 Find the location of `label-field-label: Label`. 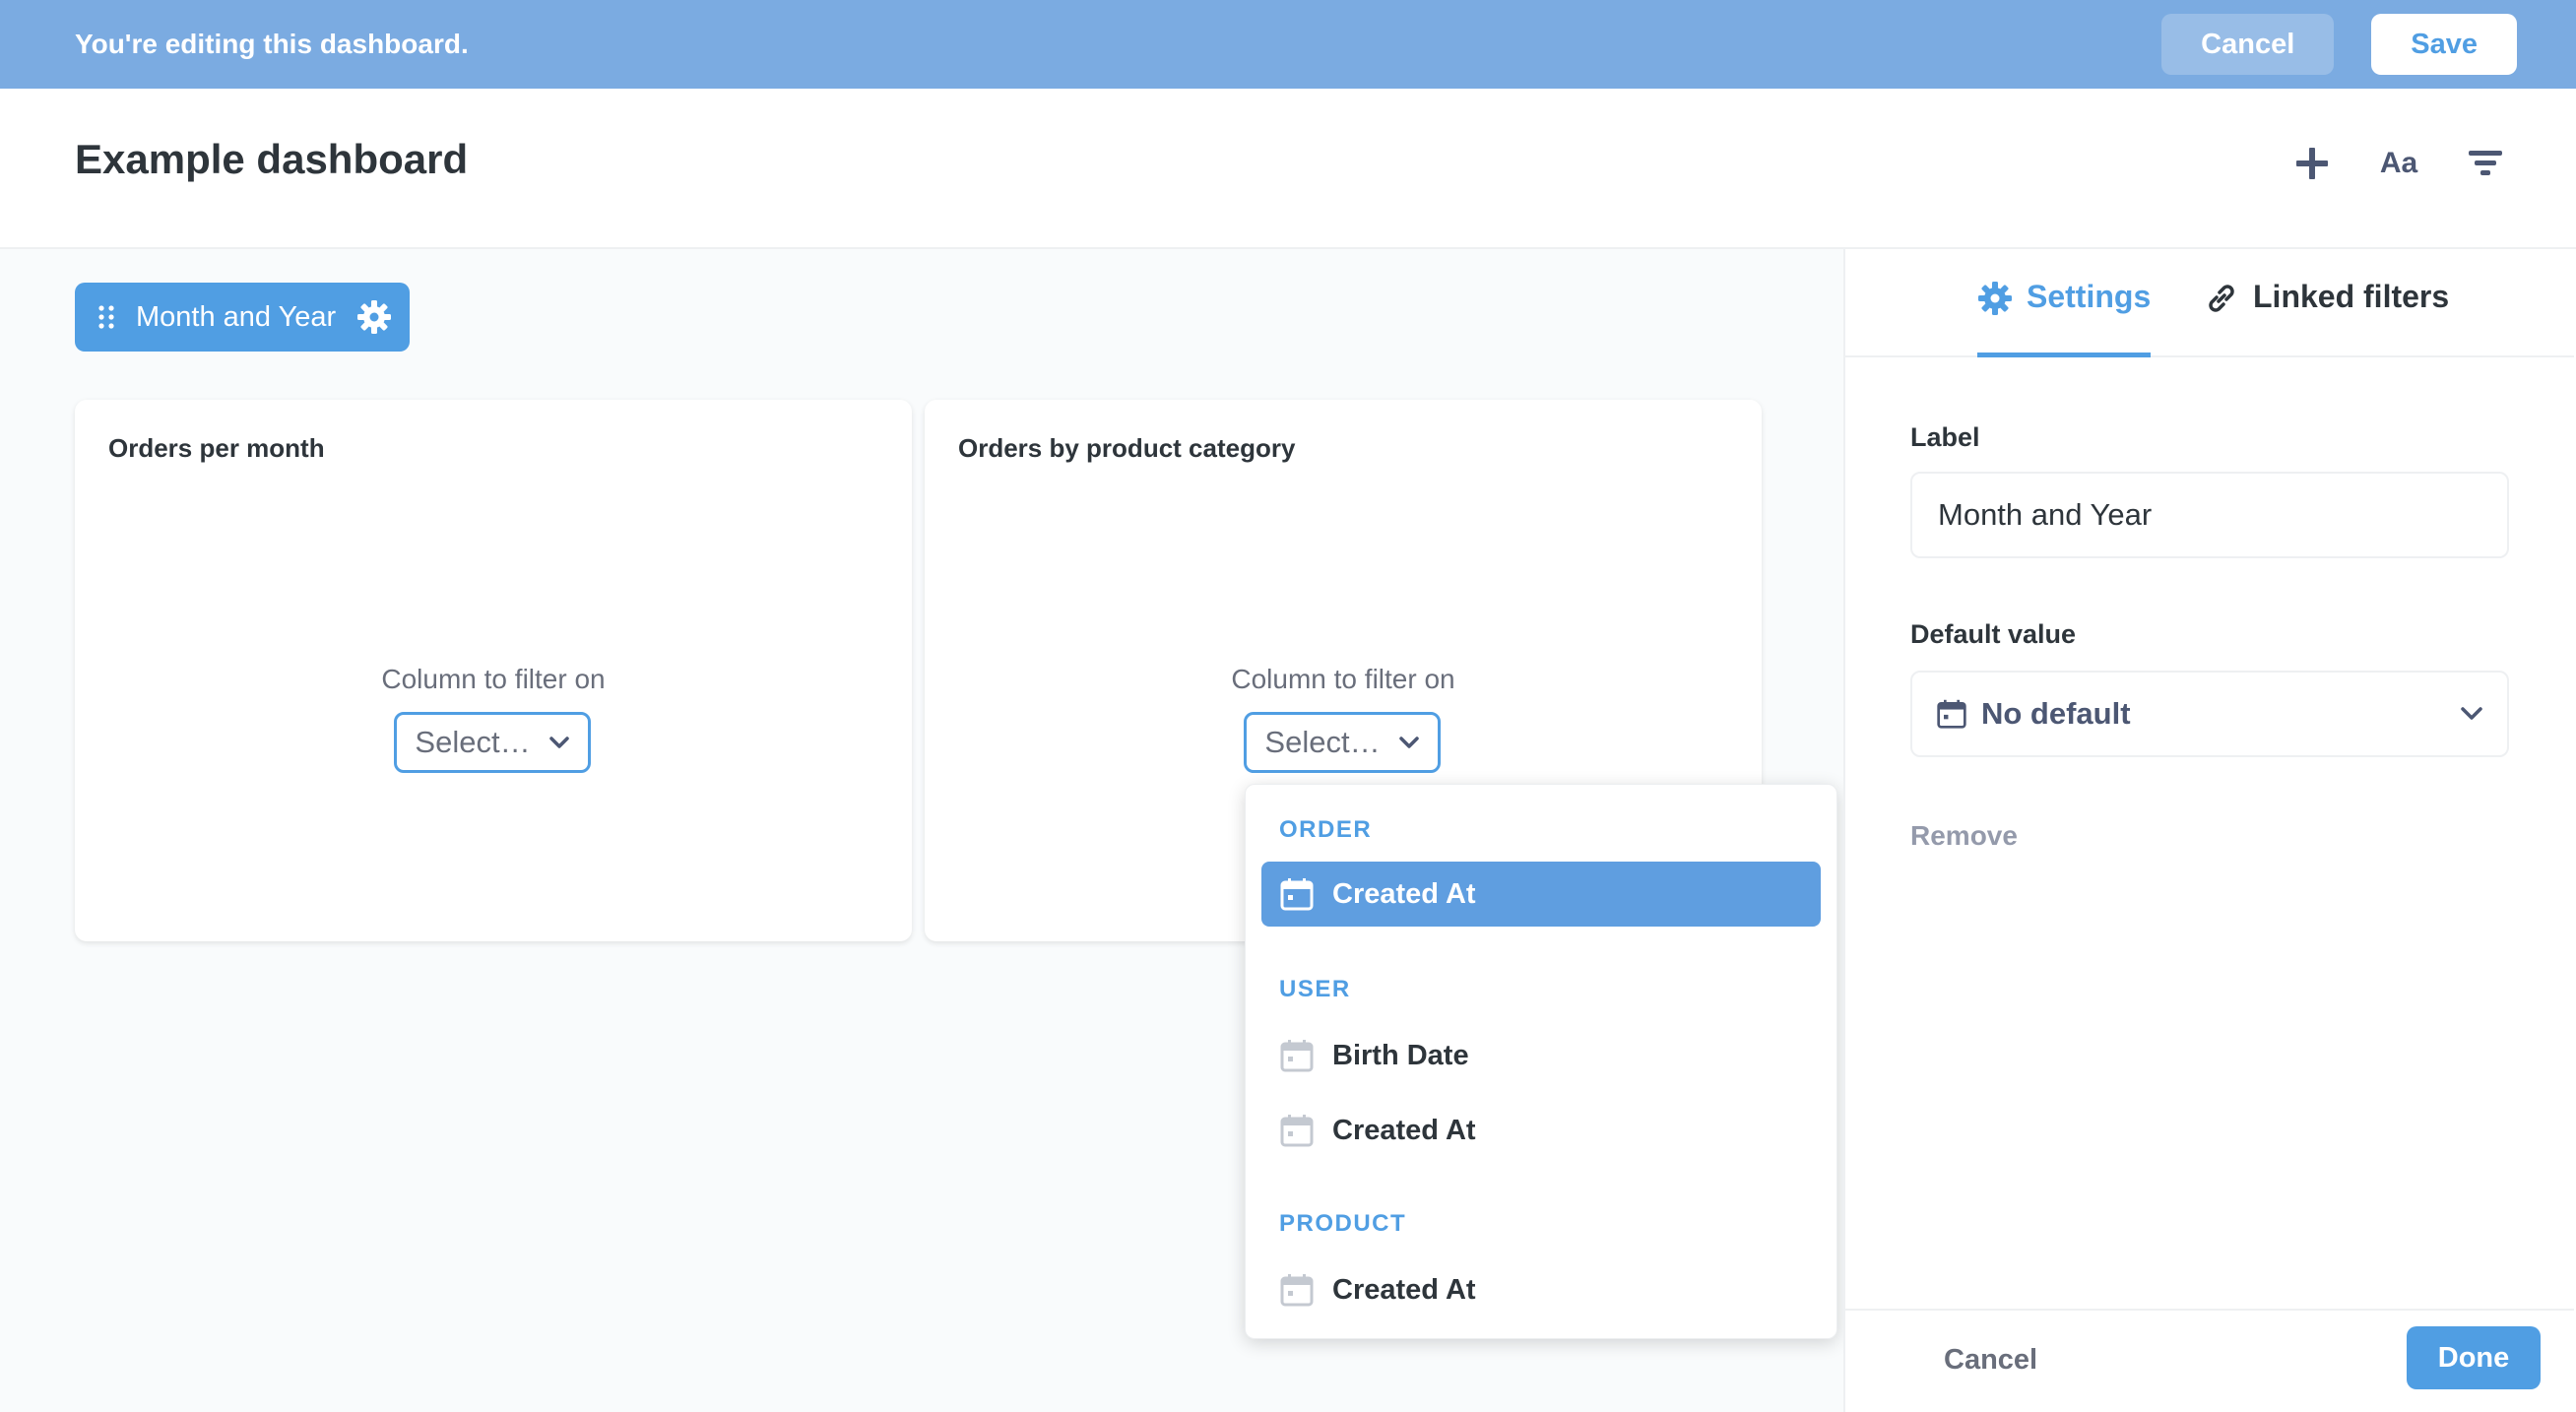

label-field-label: Label is located at coordinates (1945, 437).